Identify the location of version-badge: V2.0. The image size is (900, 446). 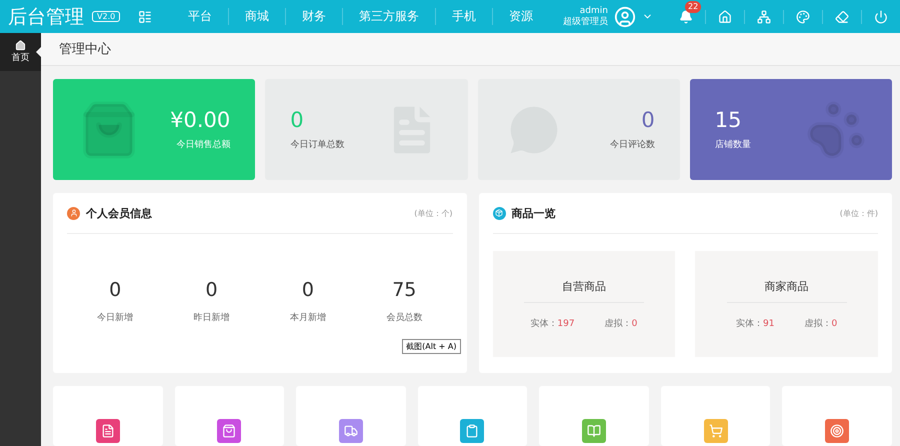
(106, 16).